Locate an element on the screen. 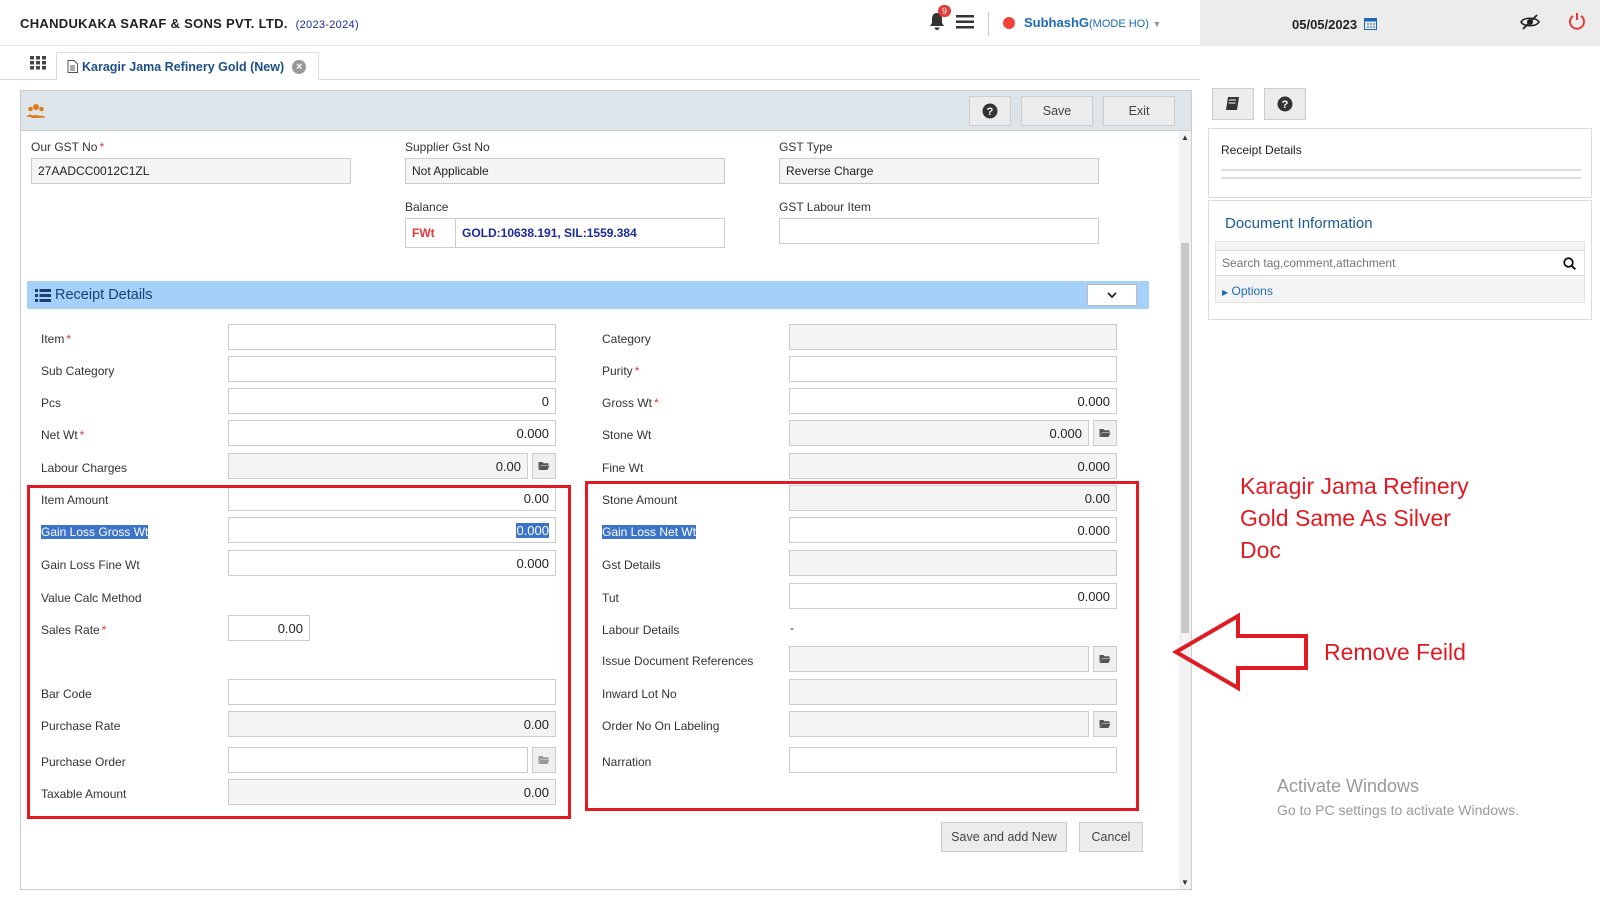 This screenshot has height=900, width=1600. annotation-arrow-icon is located at coordinates (1240, 652).